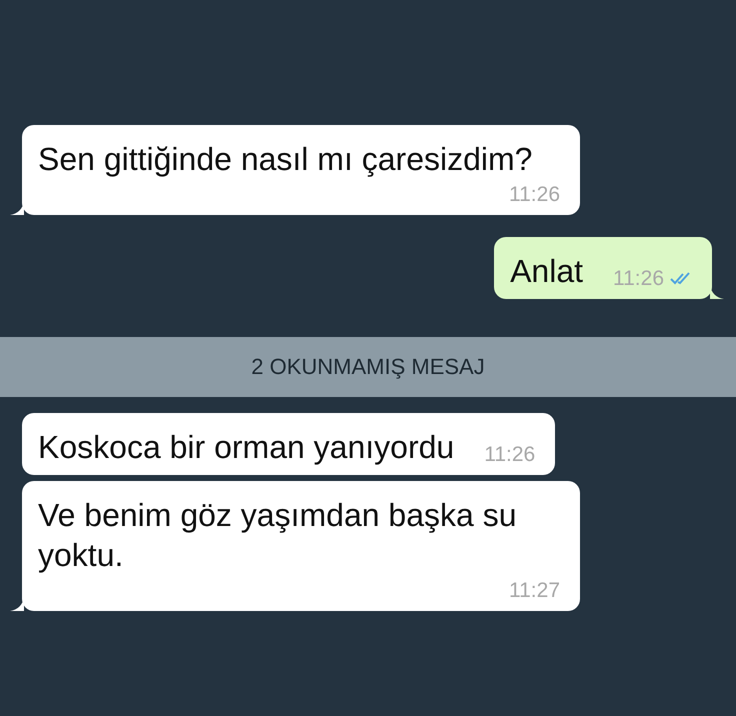  I want to click on message-text: Koskoca bir orman yanıyordu, so click(246, 447).